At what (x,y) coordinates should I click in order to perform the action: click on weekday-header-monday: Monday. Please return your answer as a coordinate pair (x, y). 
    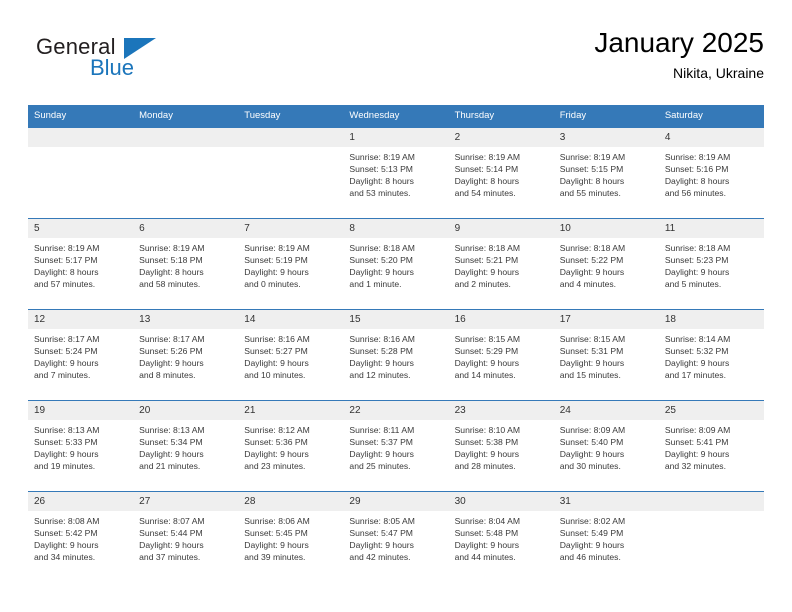
    Looking at the image, I should click on (186, 116).